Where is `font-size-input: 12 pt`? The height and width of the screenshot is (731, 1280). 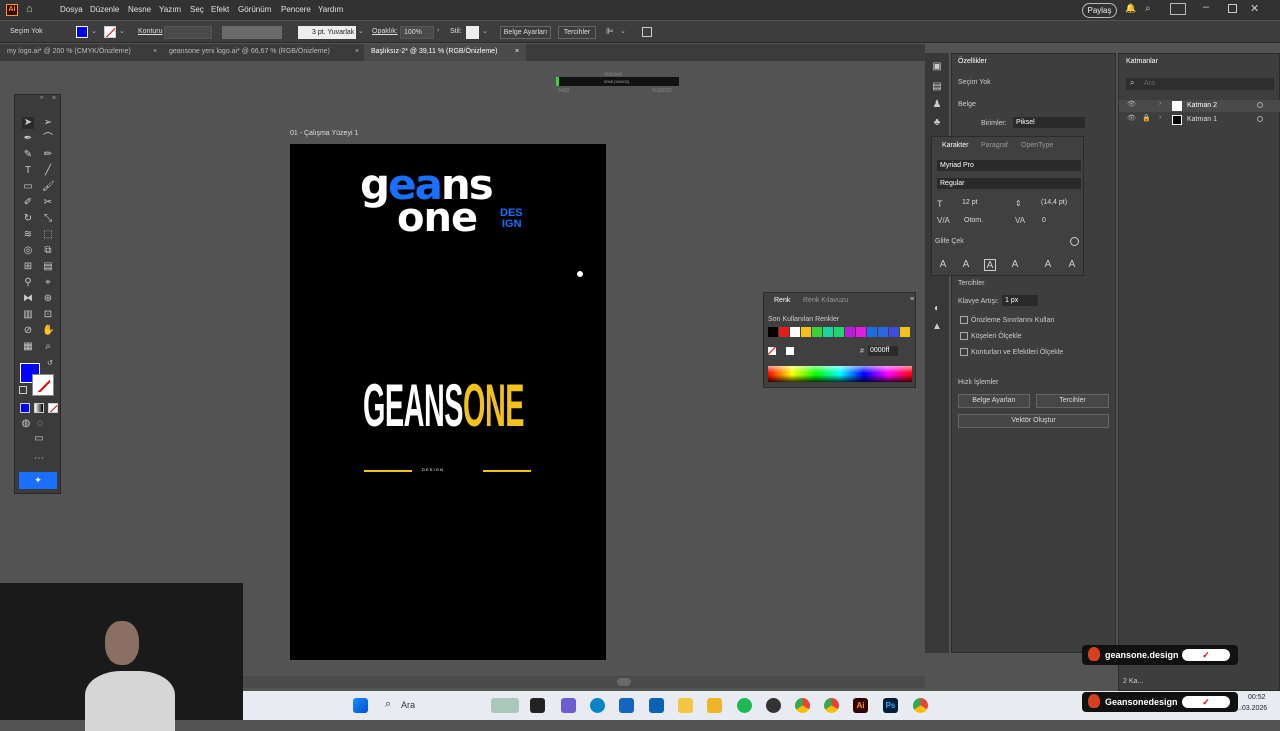
font-size-input: 12 pt is located at coordinates (970, 202).